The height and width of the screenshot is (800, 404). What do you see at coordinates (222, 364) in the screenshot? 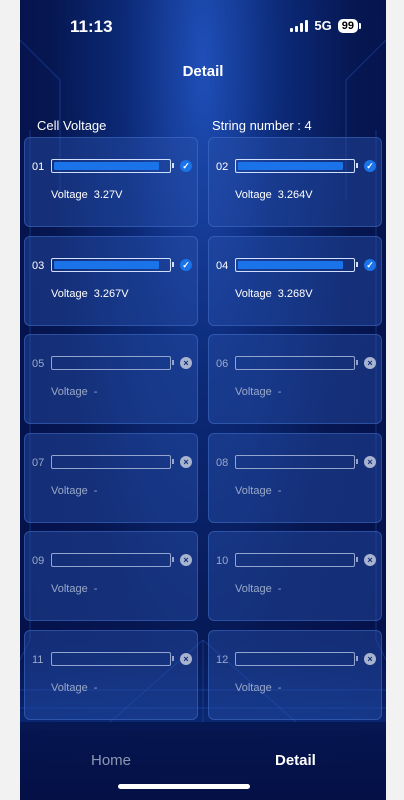
I see `cell-number: 06` at bounding box center [222, 364].